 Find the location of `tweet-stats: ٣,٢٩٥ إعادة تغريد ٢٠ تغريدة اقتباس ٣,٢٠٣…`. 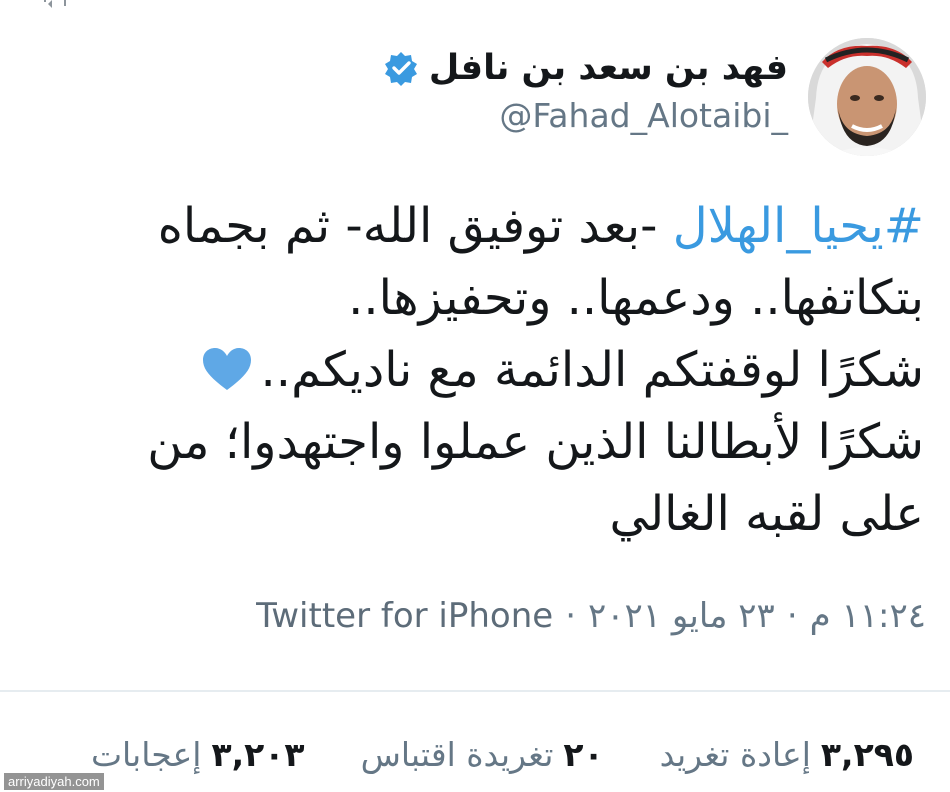

tweet-stats: ٣,٢٩٥ إعادة تغريد ٢٠ تغريدة اقتباس ٣,٢٠٣… is located at coordinates (502, 754).